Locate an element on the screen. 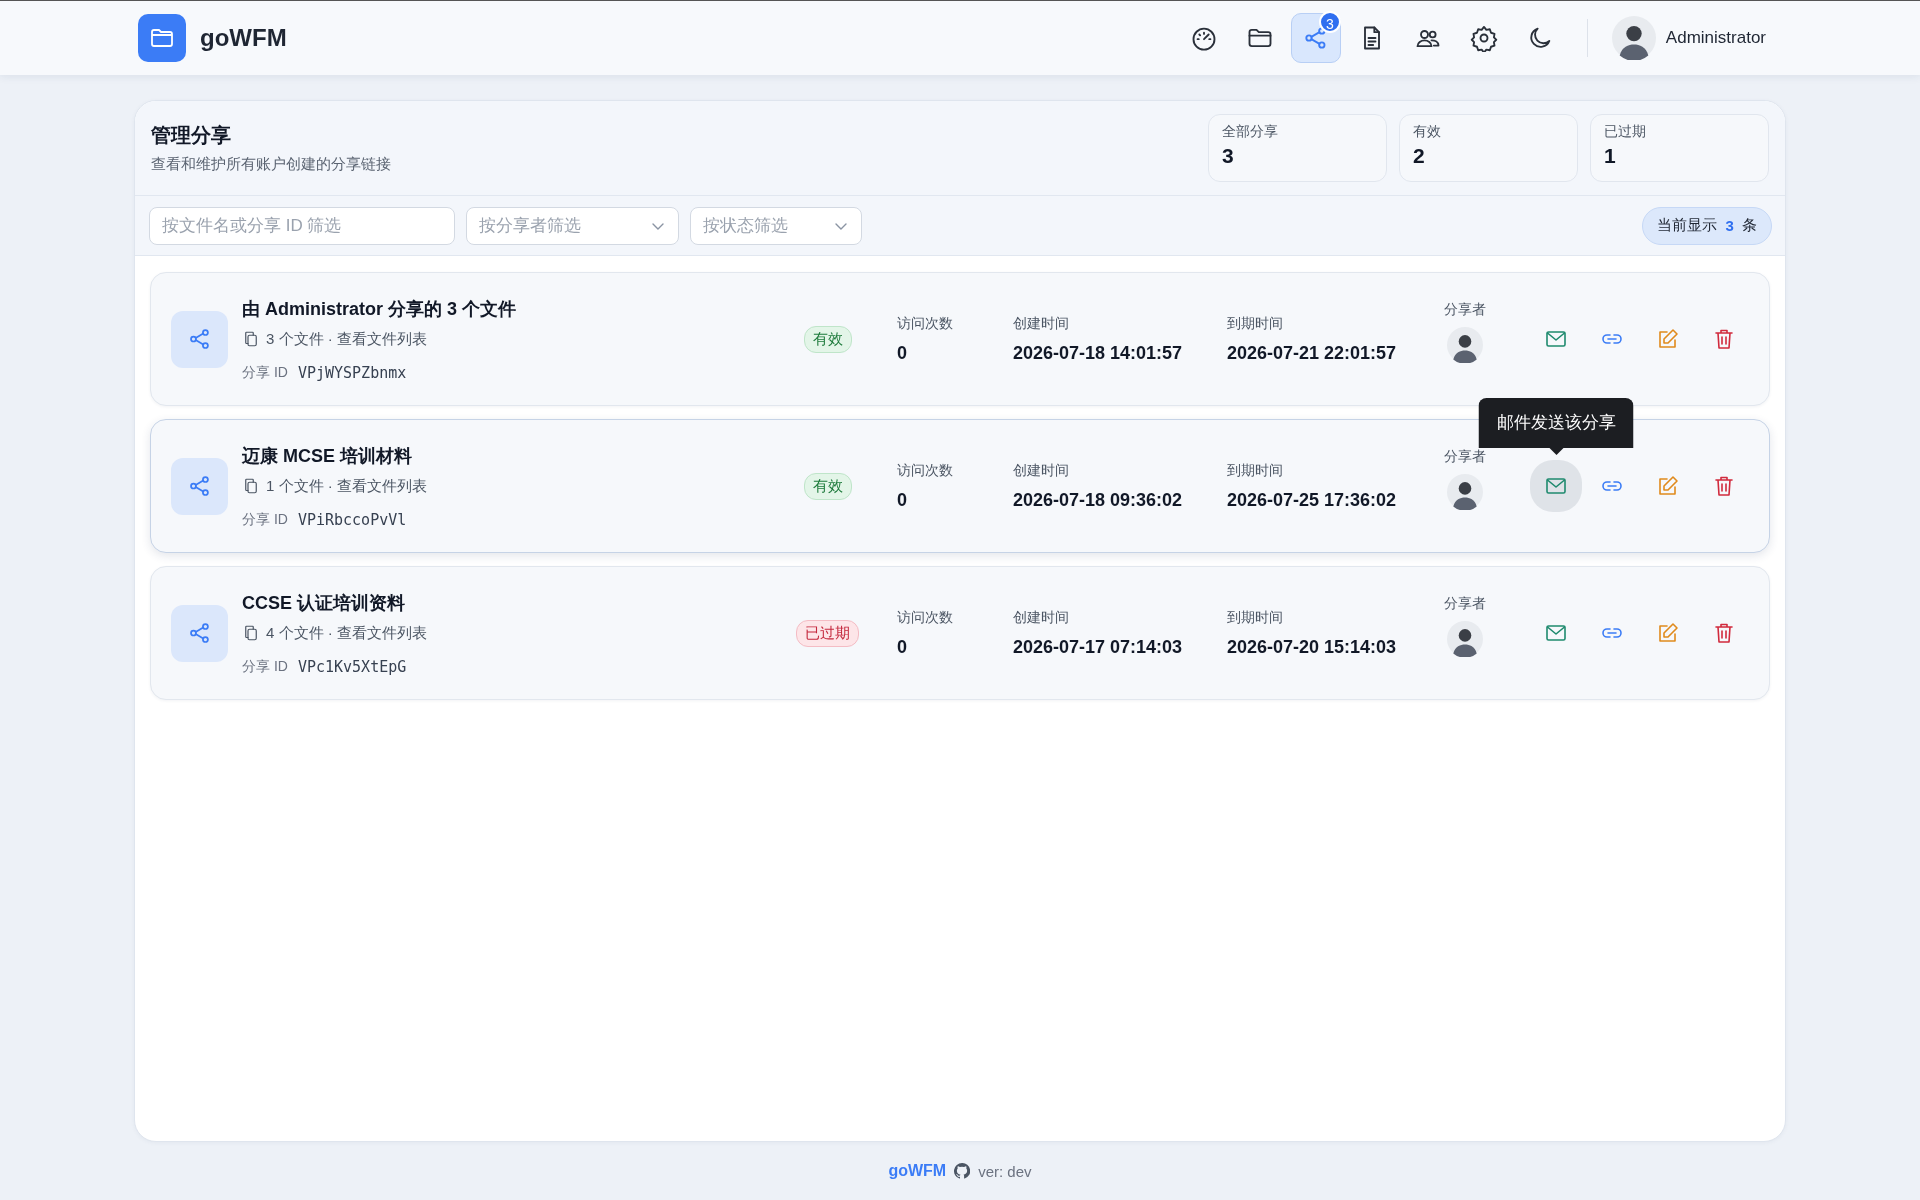 The height and width of the screenshot is (1200, 1920). share-id: VPjWYSPZbnmx is located at coordinates (352, 372).